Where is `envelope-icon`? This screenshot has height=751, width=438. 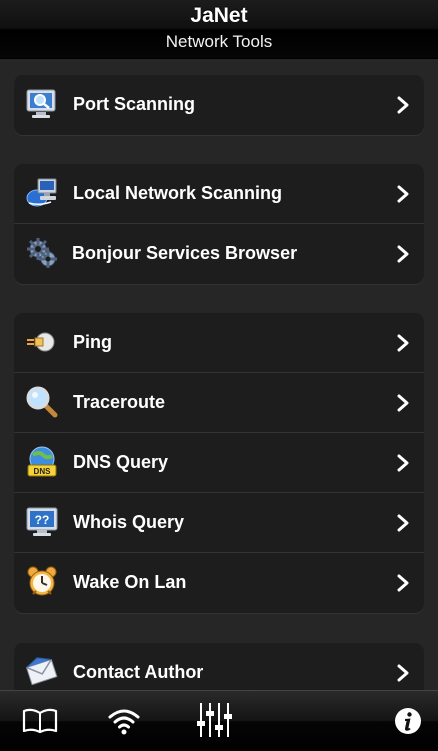
envelope-icon is located at coordinates (42, 672).